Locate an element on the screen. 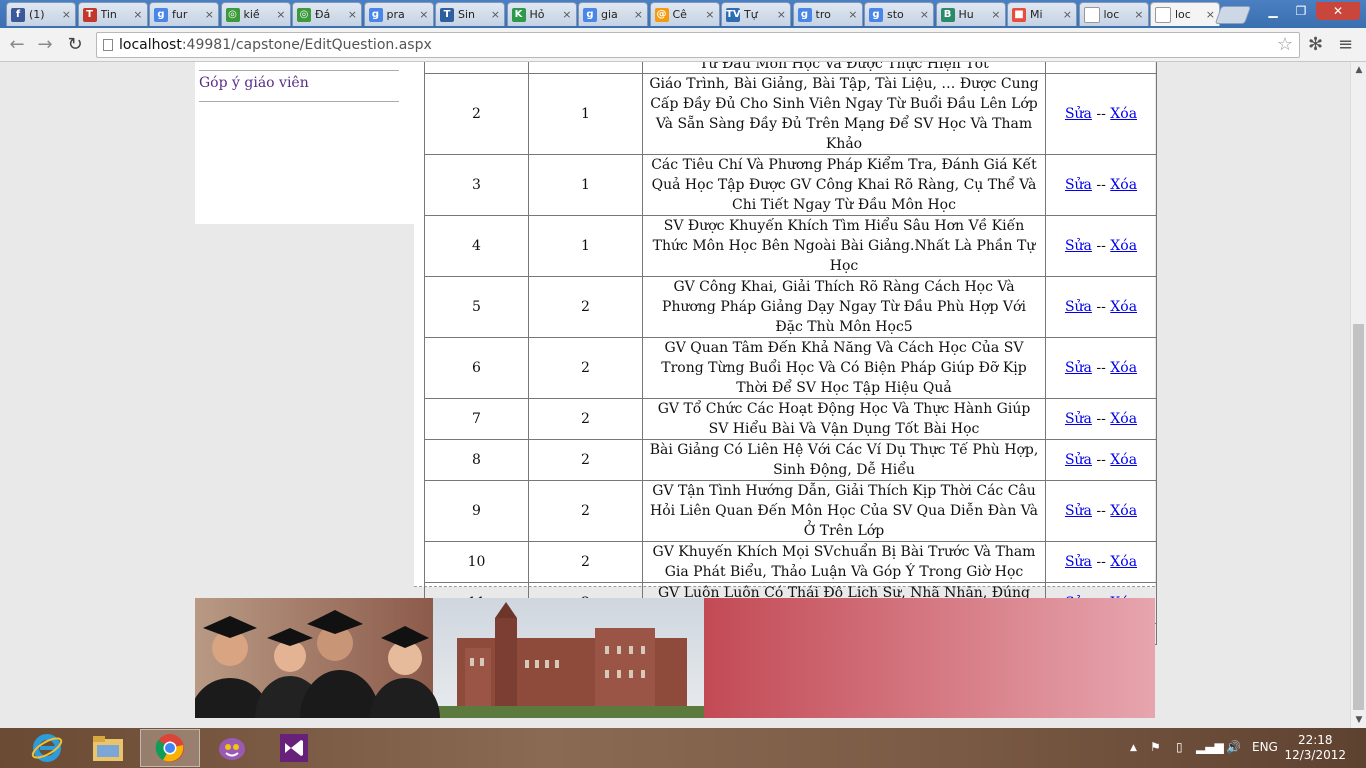 Image resolution: width=1366 pixels, height=768 pixels. browser-tab: f (1) × is located at coordinates (41, 14).